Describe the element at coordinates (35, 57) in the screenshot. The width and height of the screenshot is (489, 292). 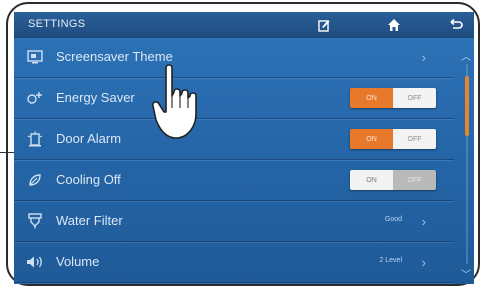
I see `screensaver-icon` at that location.